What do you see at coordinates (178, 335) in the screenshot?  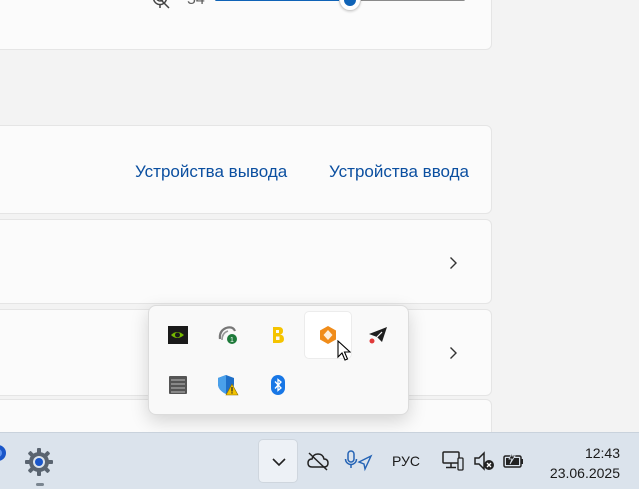 I see `nvidia-icon` at bounding box center [178, 335].